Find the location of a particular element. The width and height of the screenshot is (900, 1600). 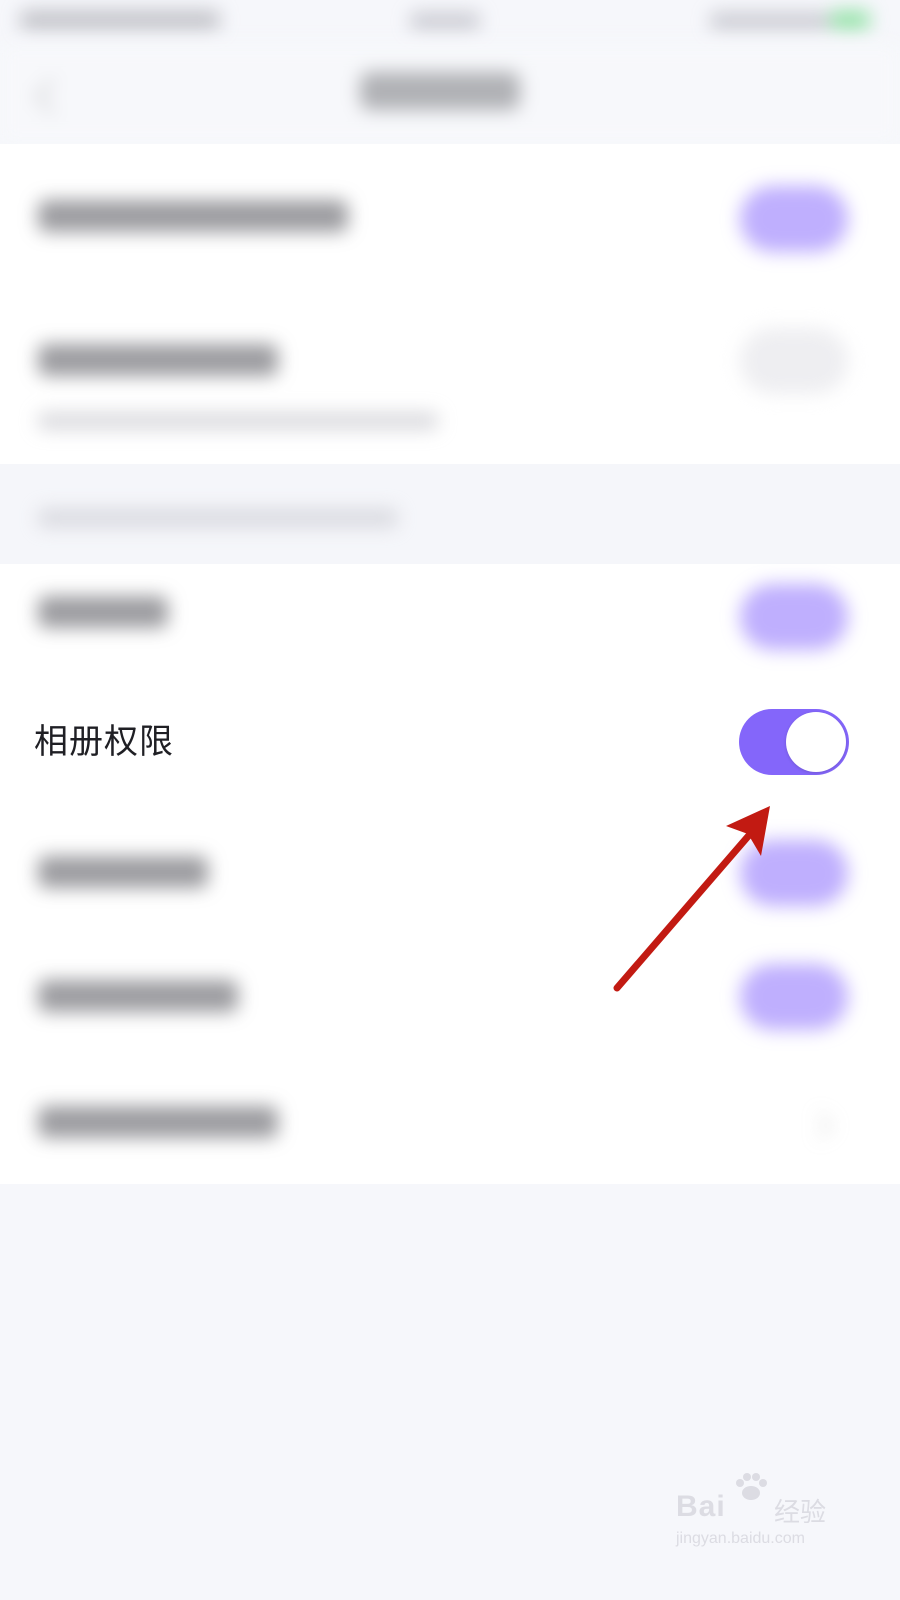

watermark-brand: Bai is located at coordinates (701, 1506).